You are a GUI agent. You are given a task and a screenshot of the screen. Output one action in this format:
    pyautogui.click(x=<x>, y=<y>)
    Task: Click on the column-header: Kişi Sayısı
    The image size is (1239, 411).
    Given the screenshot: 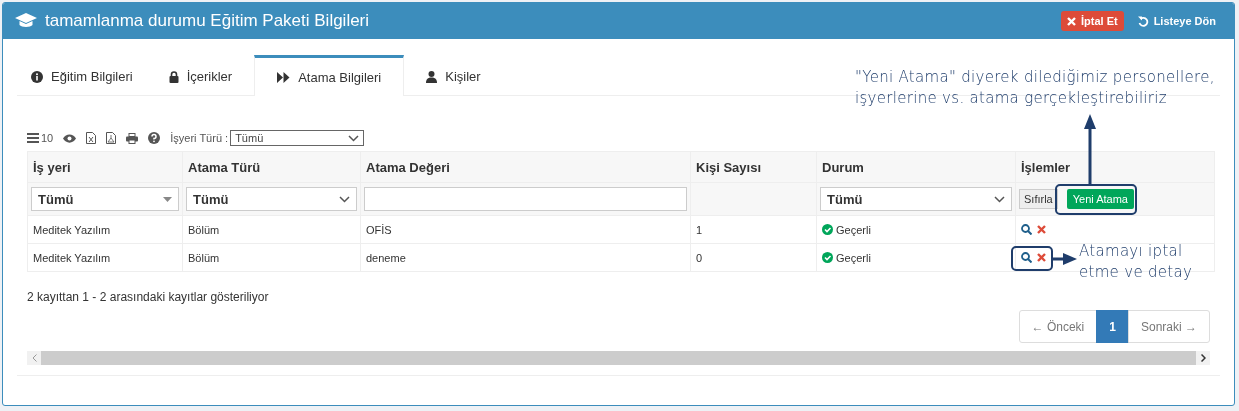 What is the action you would take?
    pyautogui.click(x=753, y=167)
    